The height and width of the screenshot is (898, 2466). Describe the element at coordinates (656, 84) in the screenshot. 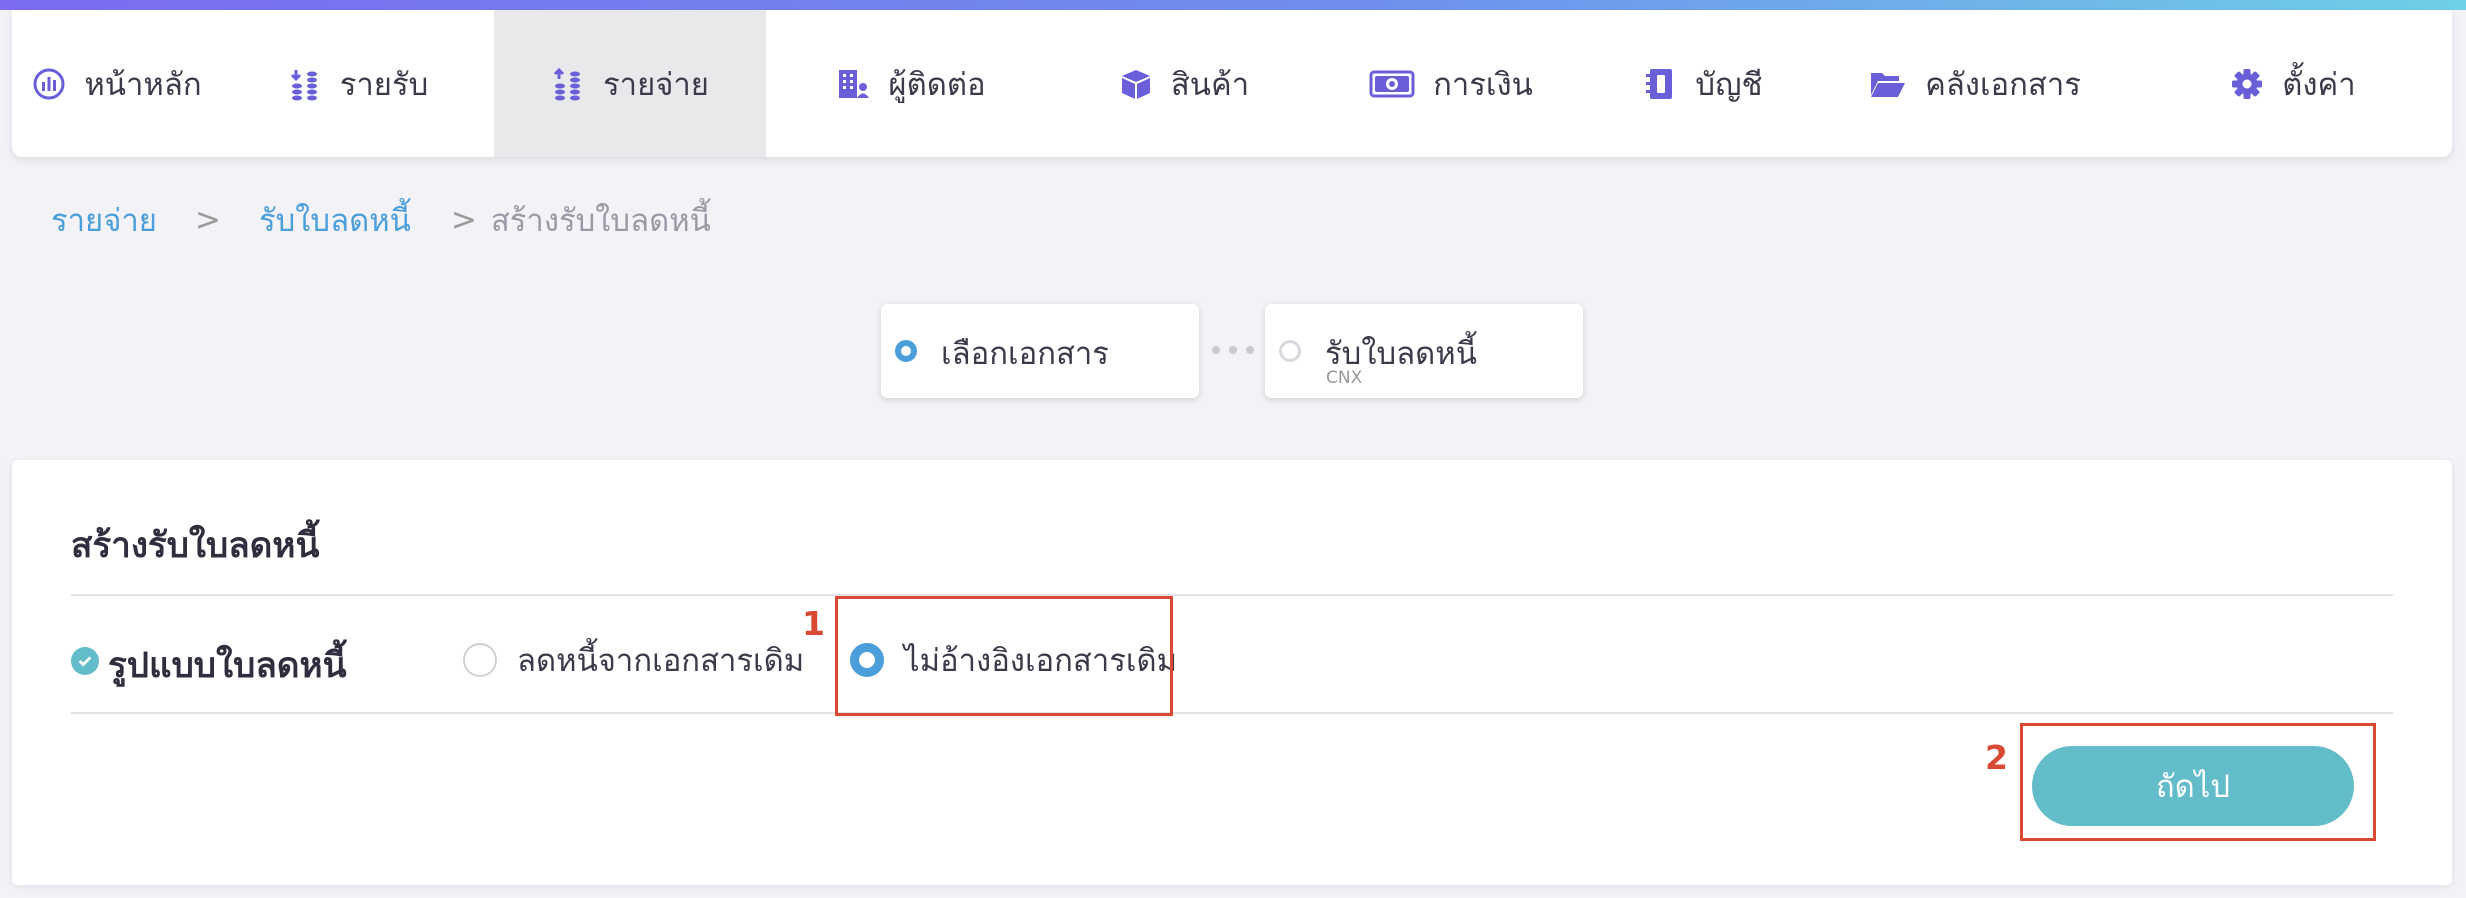

I see `nav-label-expense: รายจ่าย` at that location.